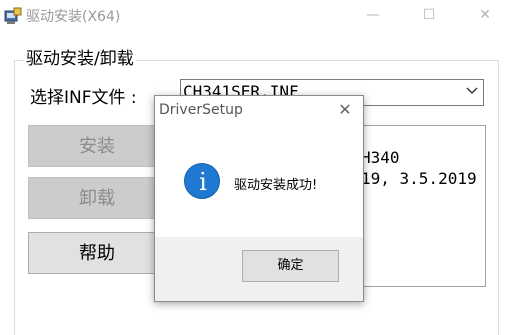 Image resolution: width=513 pixels, height=335 pixels. I want to click on ok-button: 确定, so click(290, 266).